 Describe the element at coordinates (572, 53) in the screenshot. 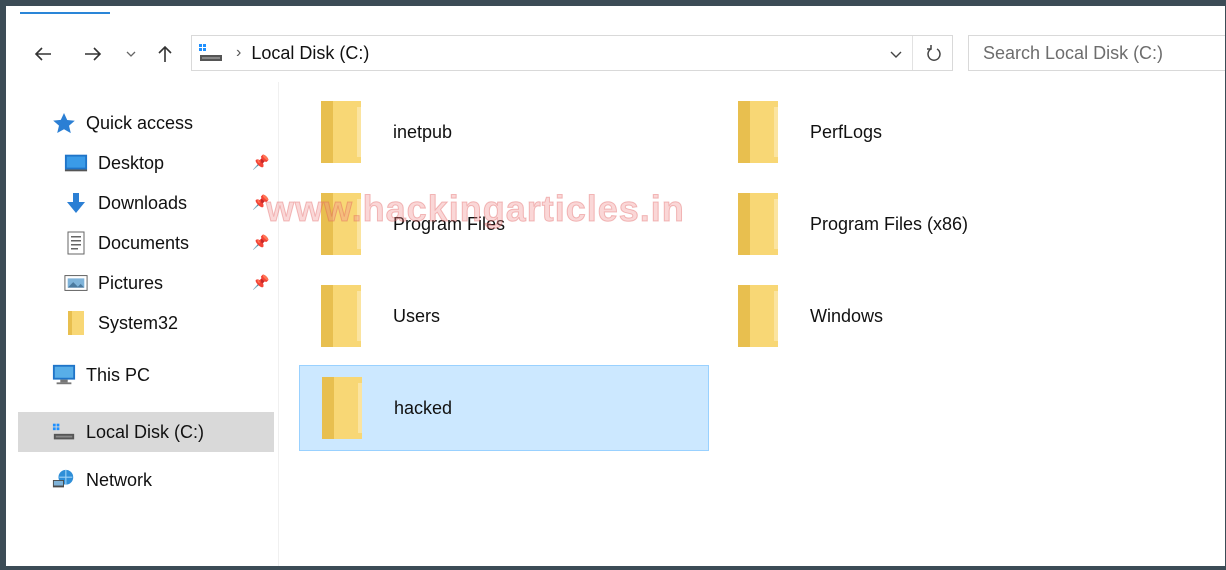

I see `address-bar: › Local Disk (C:)` at that location.